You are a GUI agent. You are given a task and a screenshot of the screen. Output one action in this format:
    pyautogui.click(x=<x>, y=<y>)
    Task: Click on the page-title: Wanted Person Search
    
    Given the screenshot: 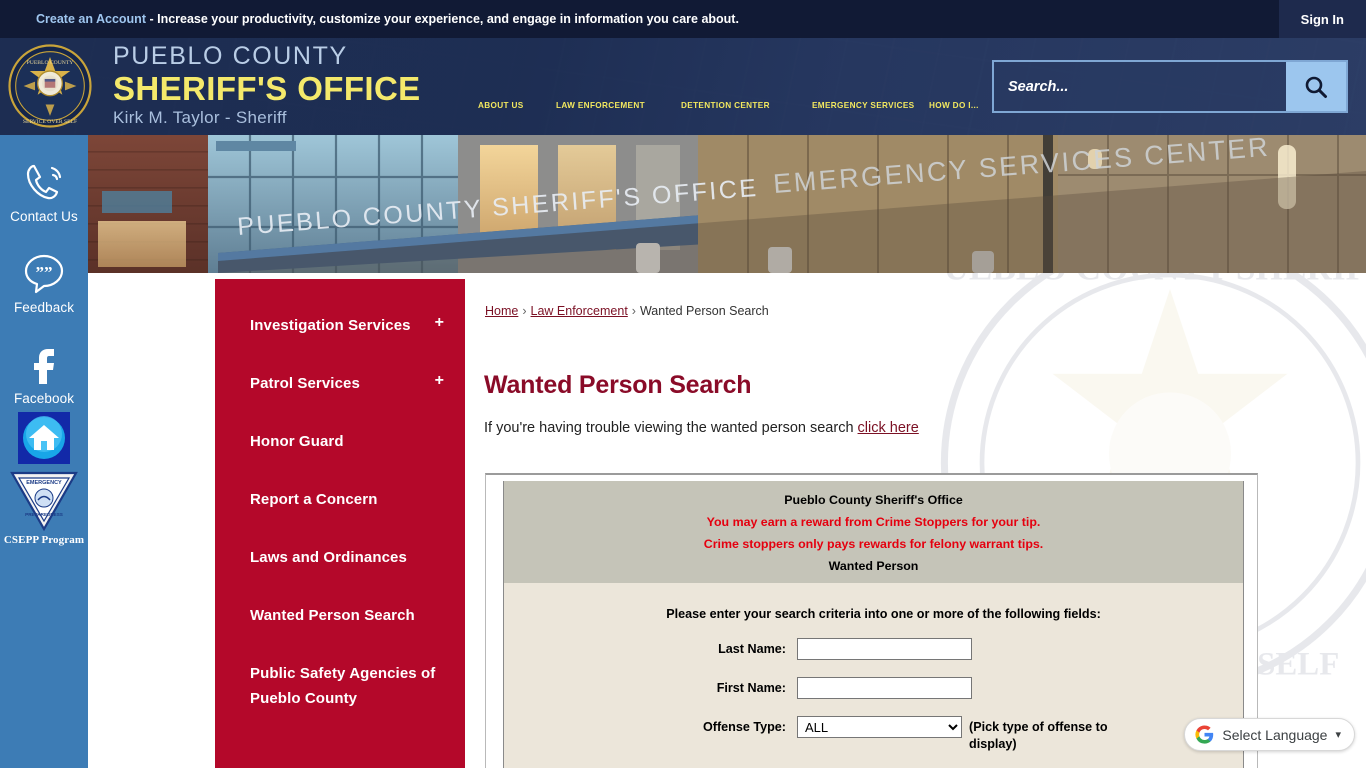 What is the action you would take?
    pyautogui.click(x=618, y=384)
    